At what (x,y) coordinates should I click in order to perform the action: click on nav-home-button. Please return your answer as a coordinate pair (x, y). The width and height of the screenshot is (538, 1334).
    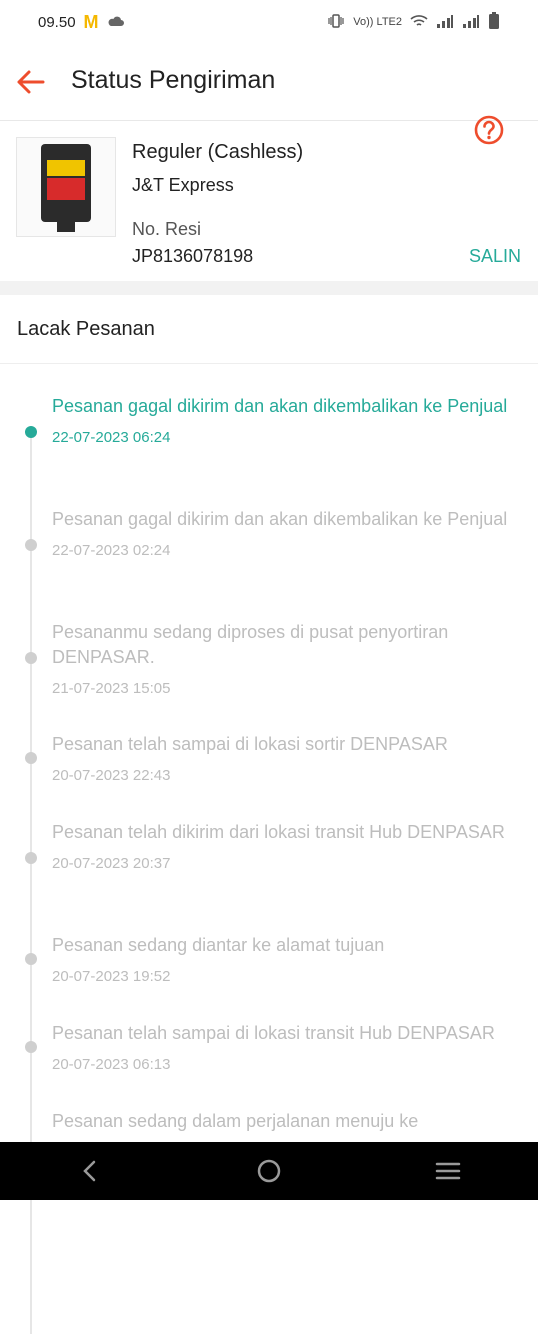
    Looking at the image, I should click on (269, 1171).